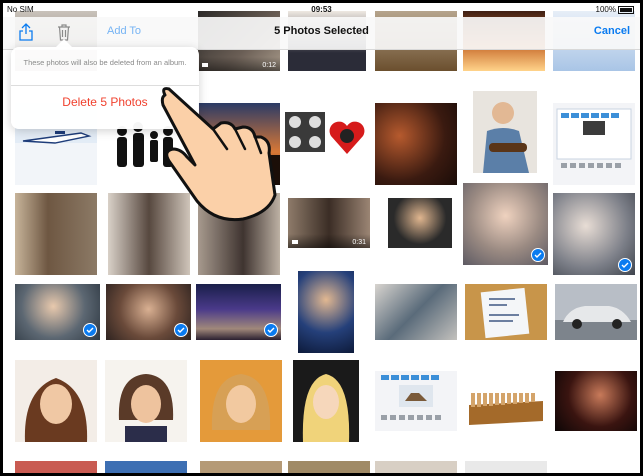 This screenshot has width=643, height=476. What do you see at coordinates (329, 223) in the screenshot?
I see `video-thumbnail: 0:31` at bounding box center [329, 223].